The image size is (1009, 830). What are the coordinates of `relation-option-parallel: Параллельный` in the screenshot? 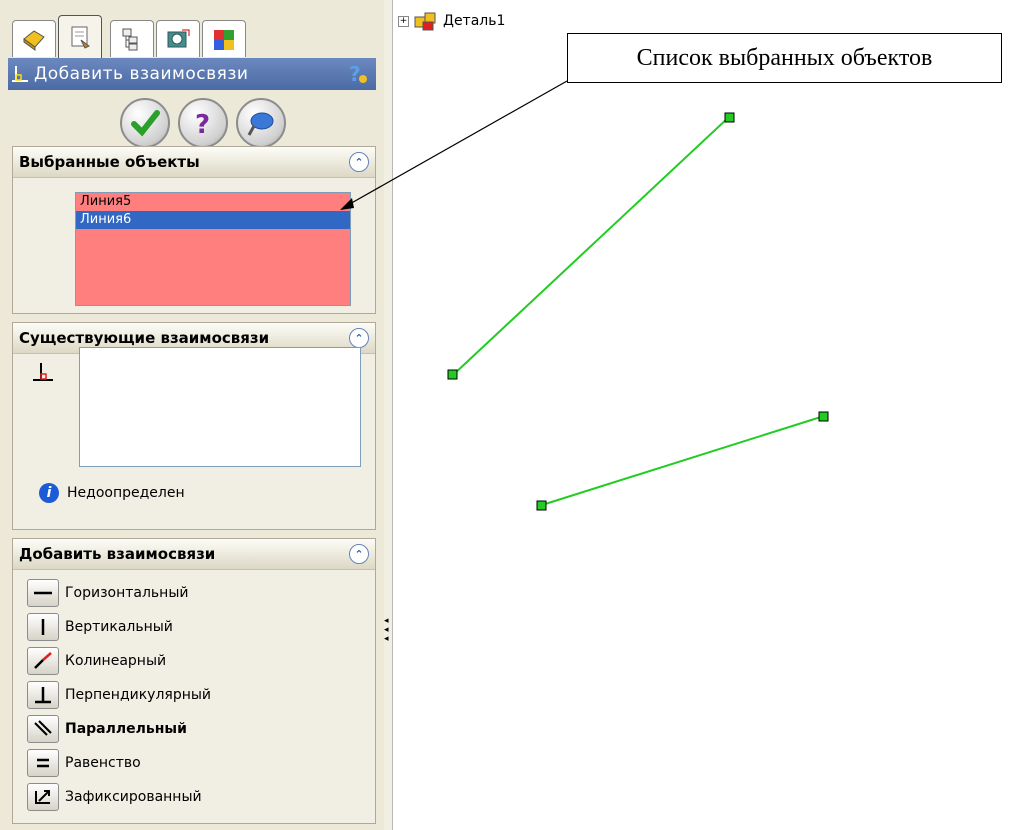 It's located at (107, 729).